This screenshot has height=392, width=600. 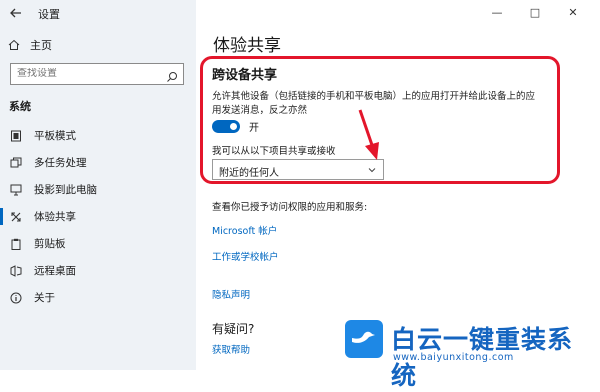 What do you see at coordinates (44, 298) in the screenshot?
I see `sidebar-item-label: 关于` at bounding box center [44, 298].